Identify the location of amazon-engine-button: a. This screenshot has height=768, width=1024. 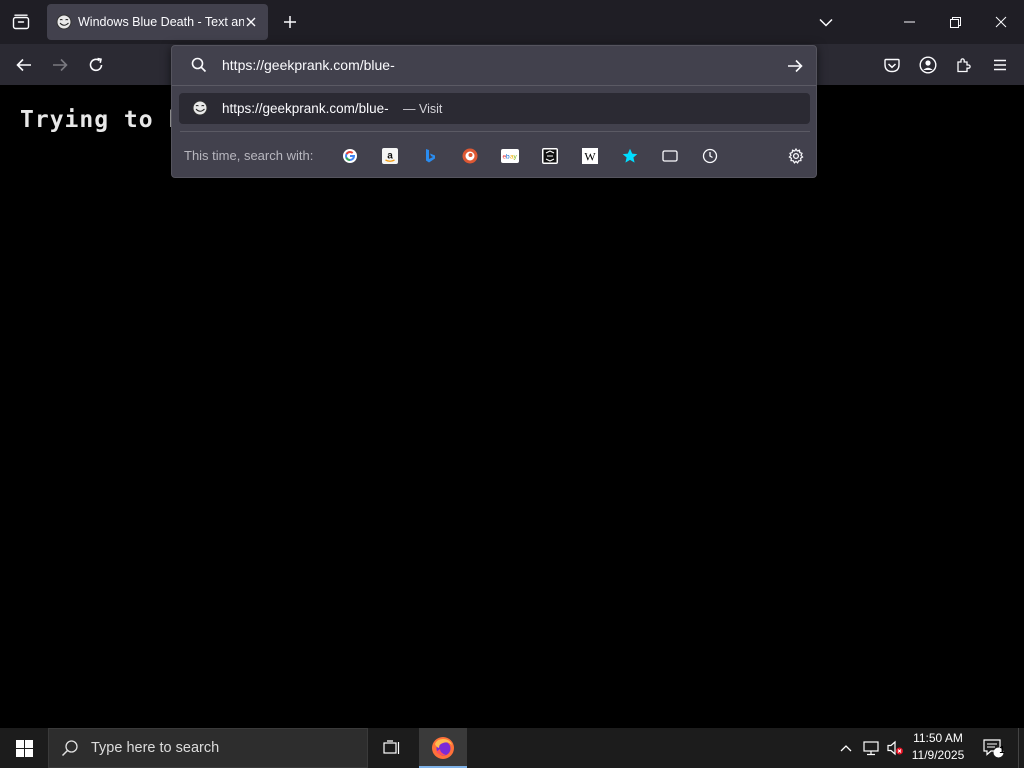
(390, 156).